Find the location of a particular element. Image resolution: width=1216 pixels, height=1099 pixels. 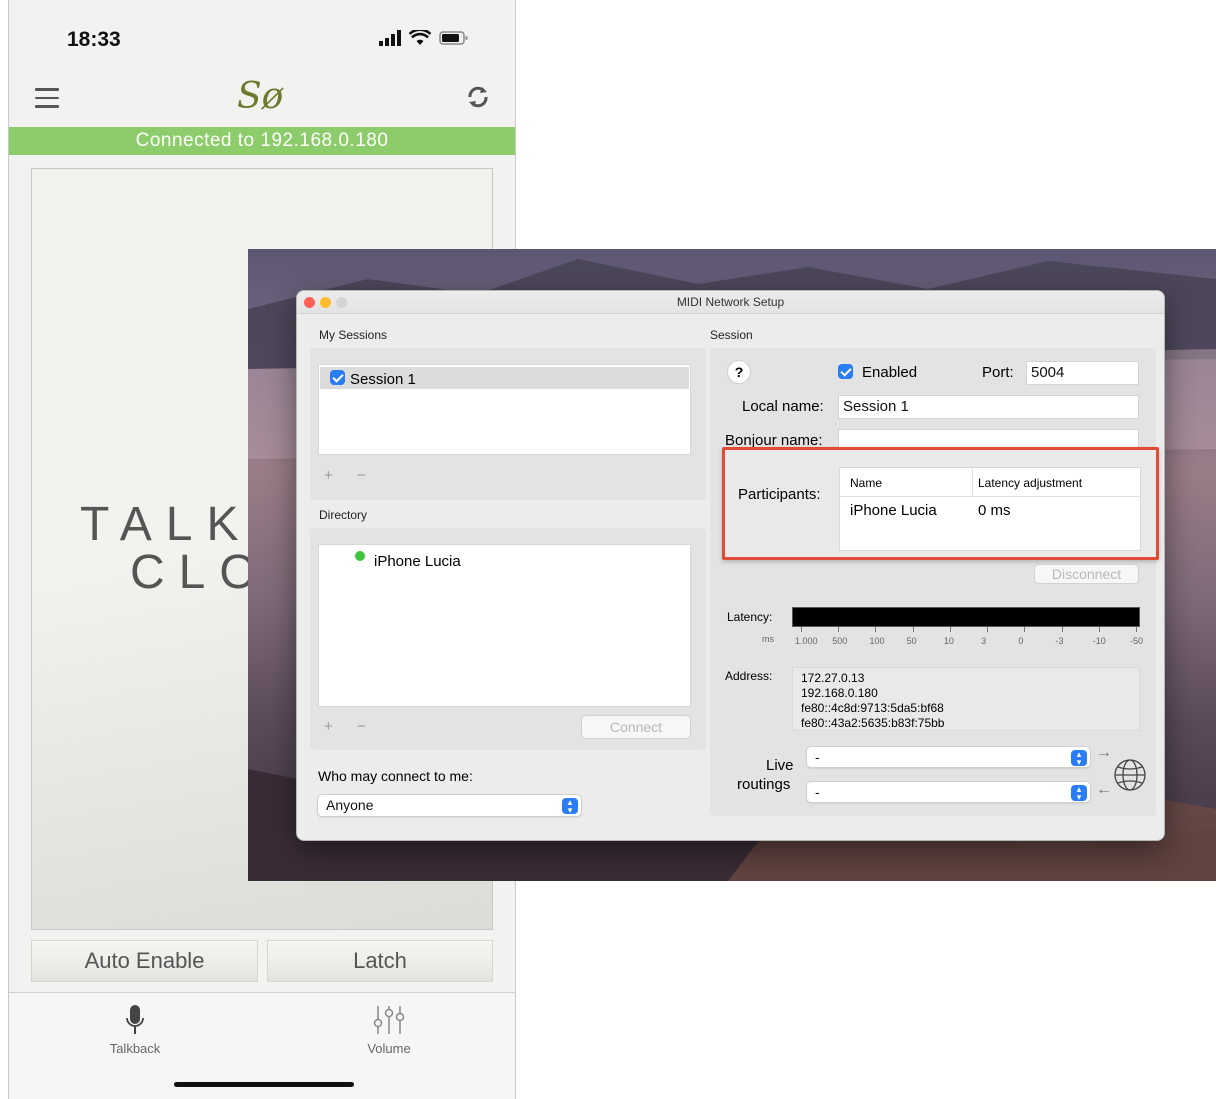

directory-heading: Directory is located at coordinates (343, 515).